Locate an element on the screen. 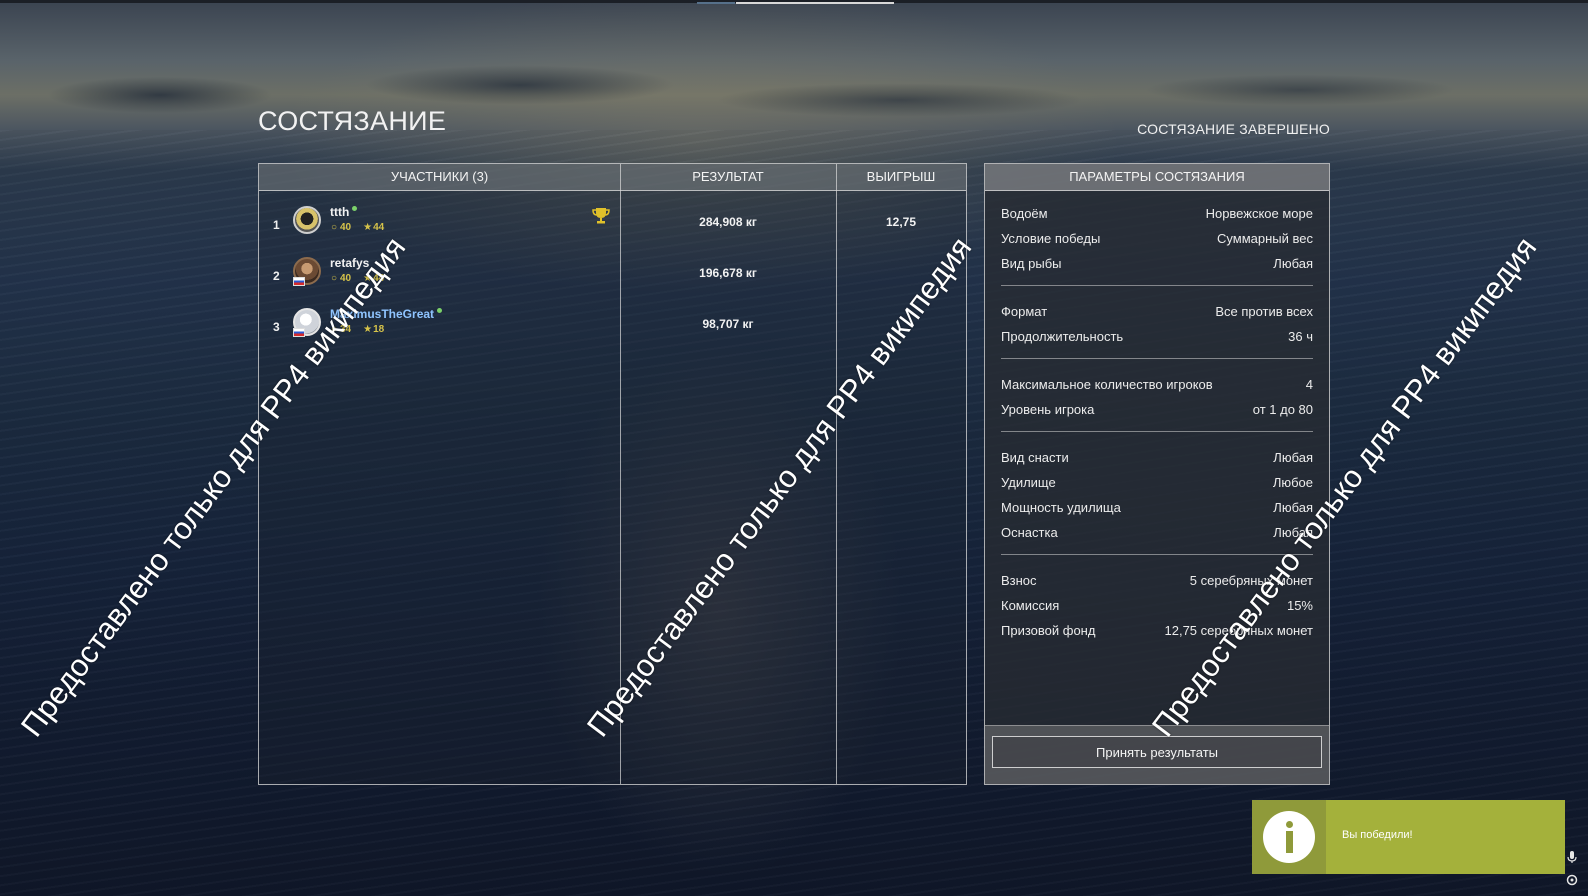 The height and width of the screenshot is (896, 1588). param-value: Норвежское море is located at coordinates (1259, 213).